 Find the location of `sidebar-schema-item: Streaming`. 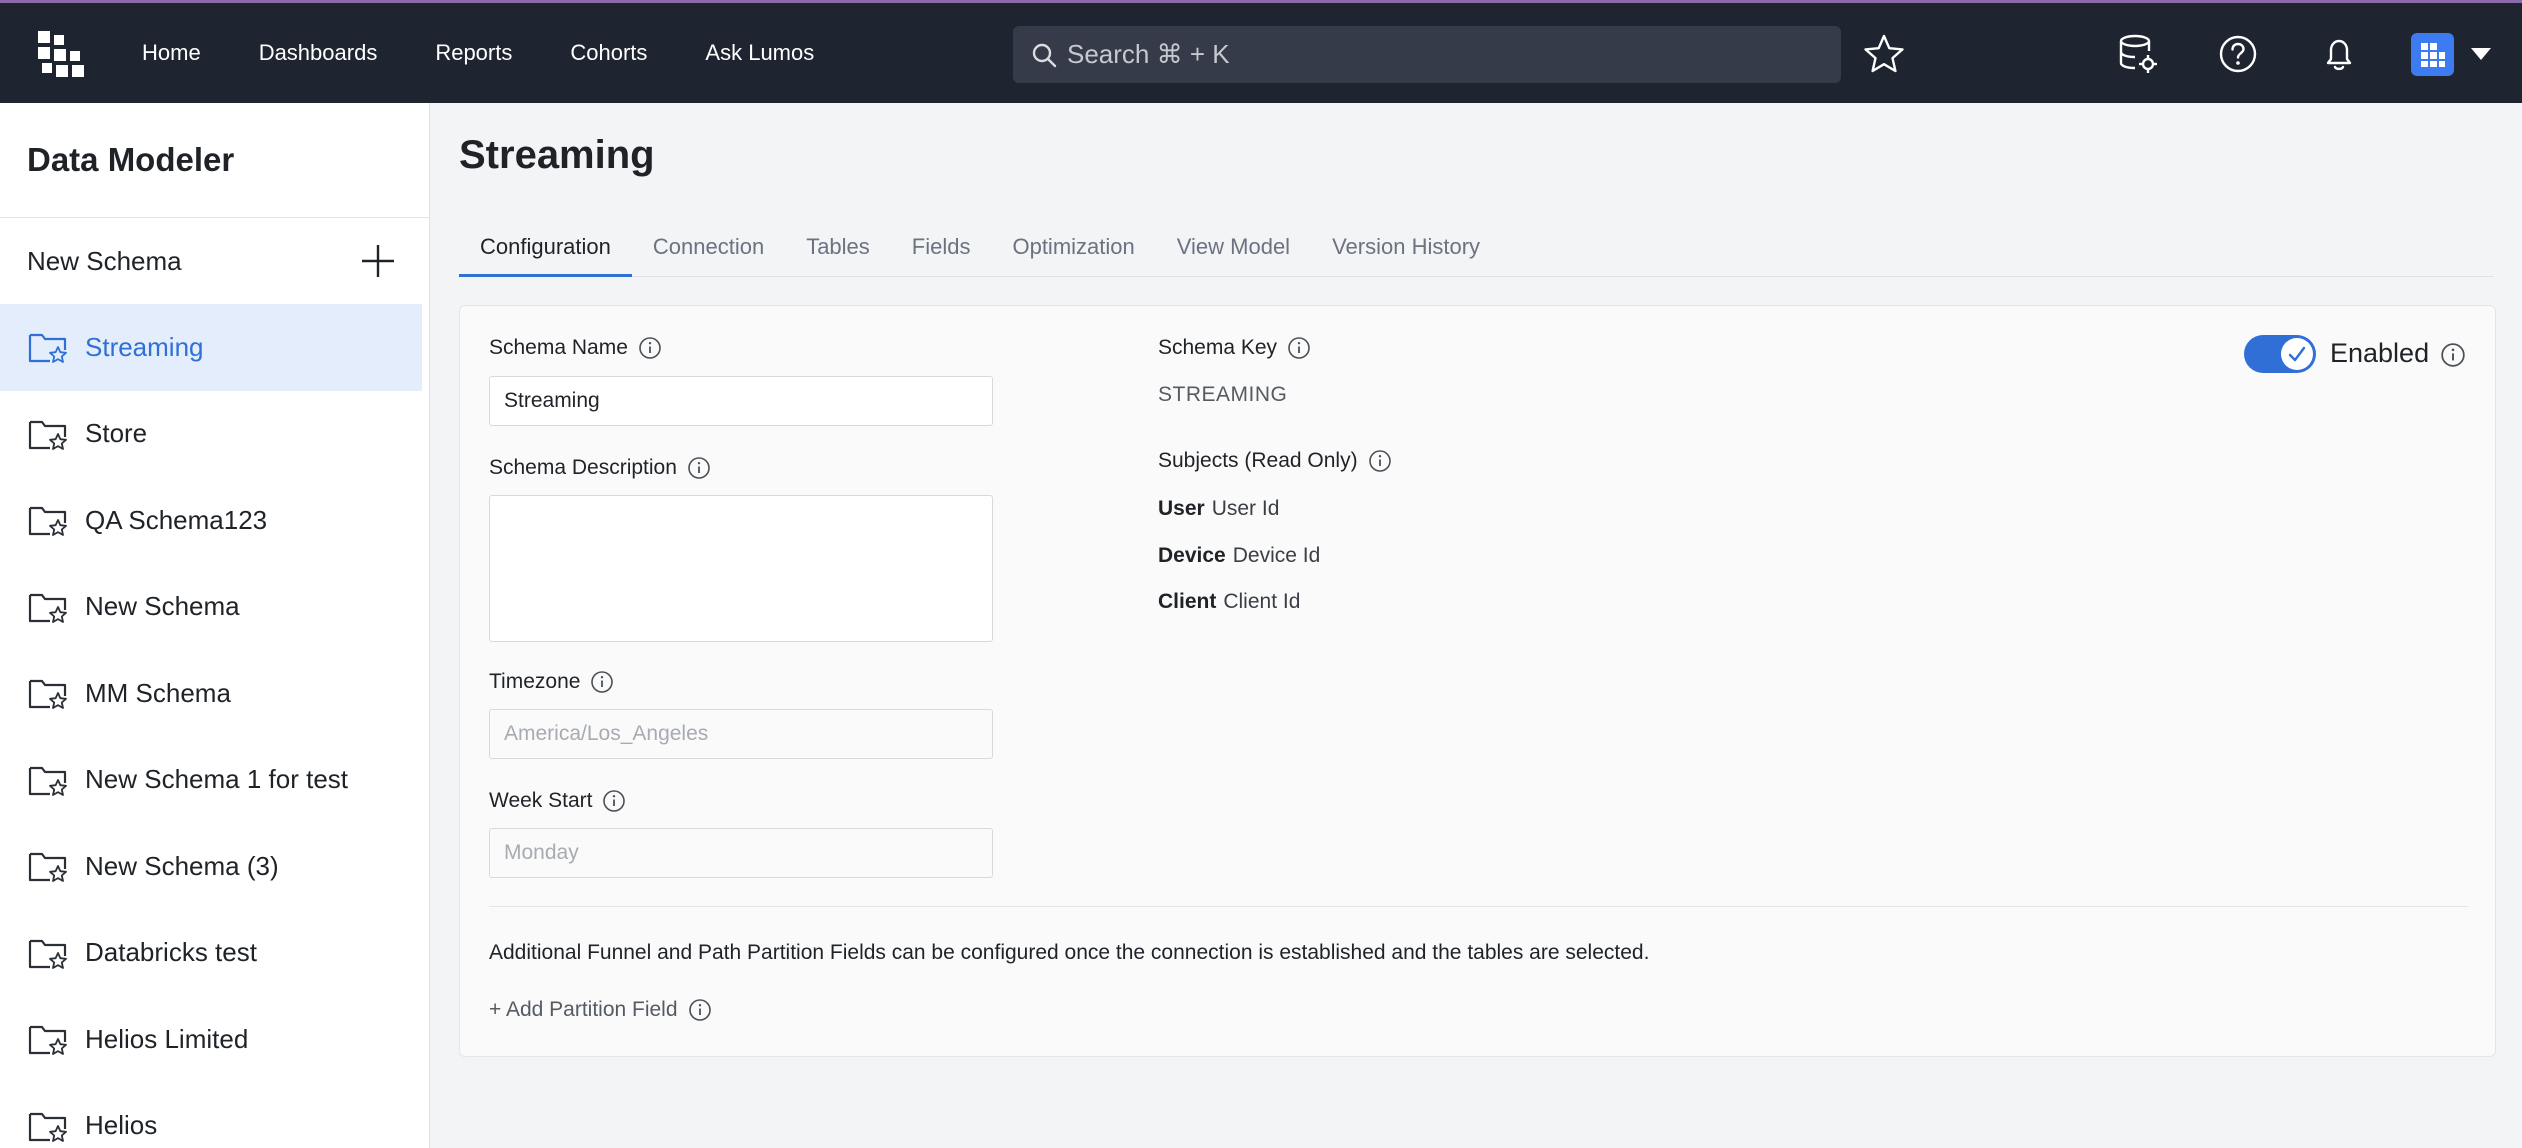

sidebar-schema-item: Streaming is located at coordinates (211, 347).